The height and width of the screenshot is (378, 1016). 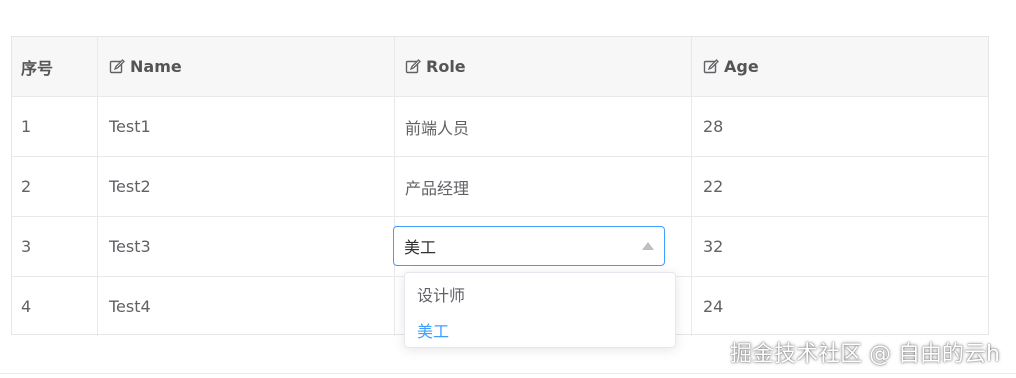 What do you see at coordinates (246, 246) in the screenshot?
I see `cell-name: Test3` at bounding box center [246, 246].